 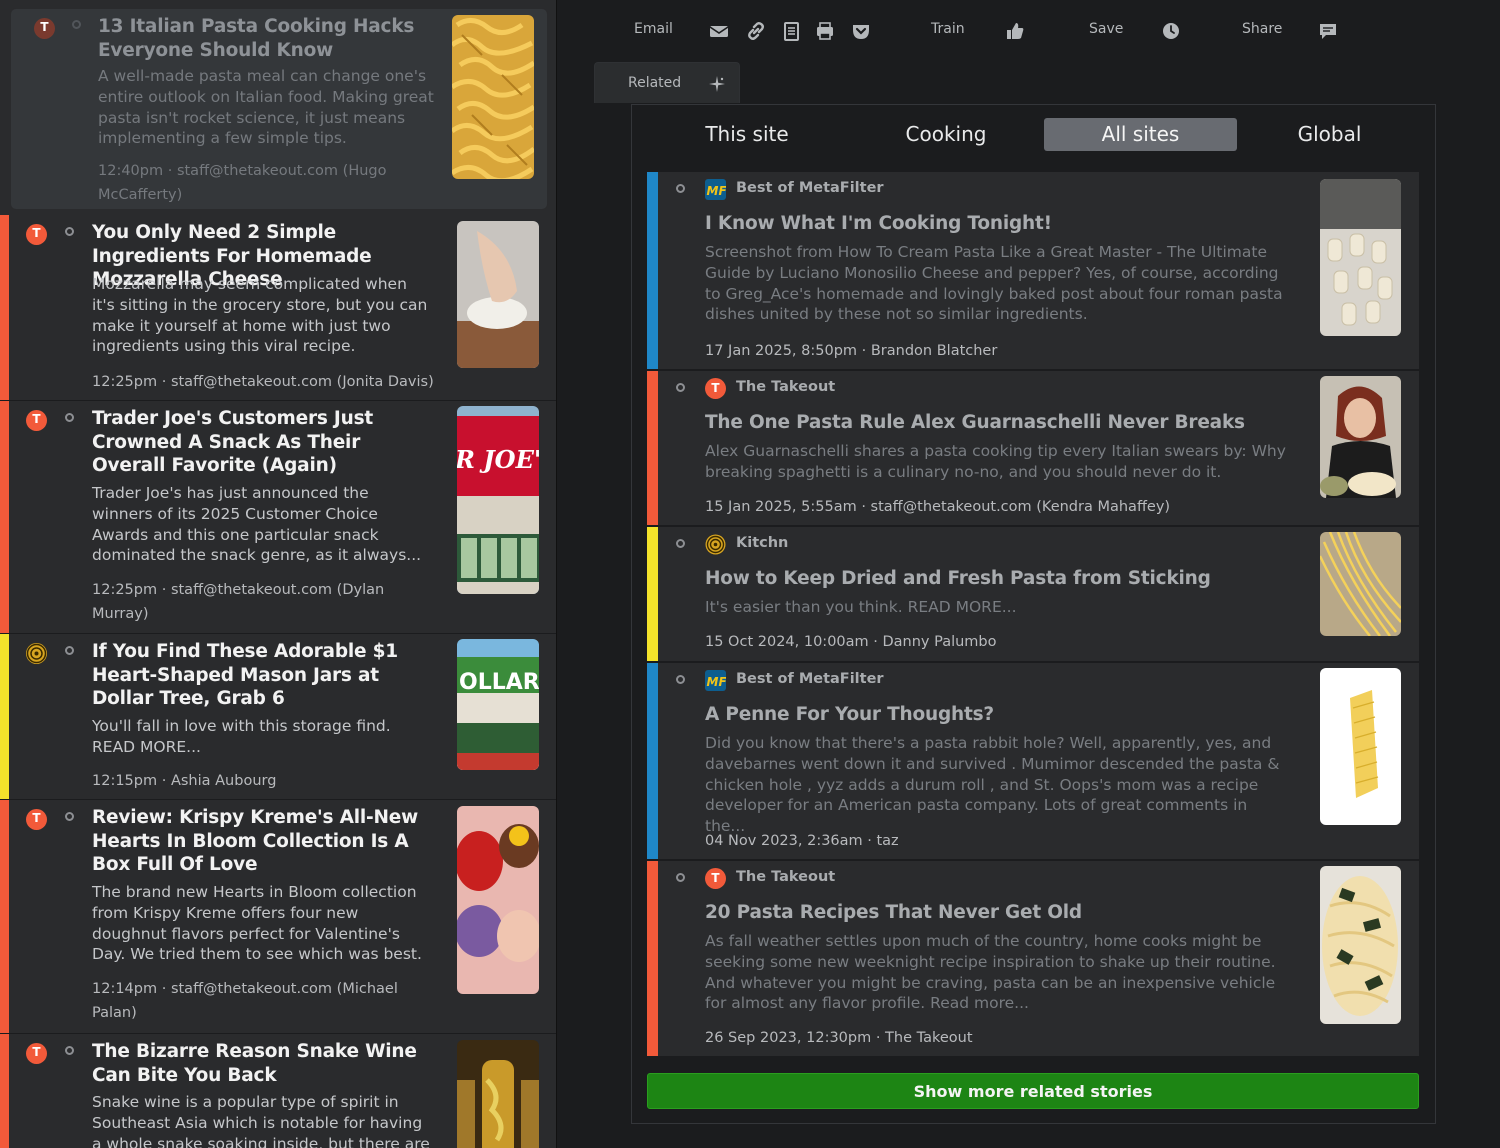 I want to click on related-story-meta: 15 Oct 2024, 10:00am · Danny Palumbo, so click(x=851, y=642).